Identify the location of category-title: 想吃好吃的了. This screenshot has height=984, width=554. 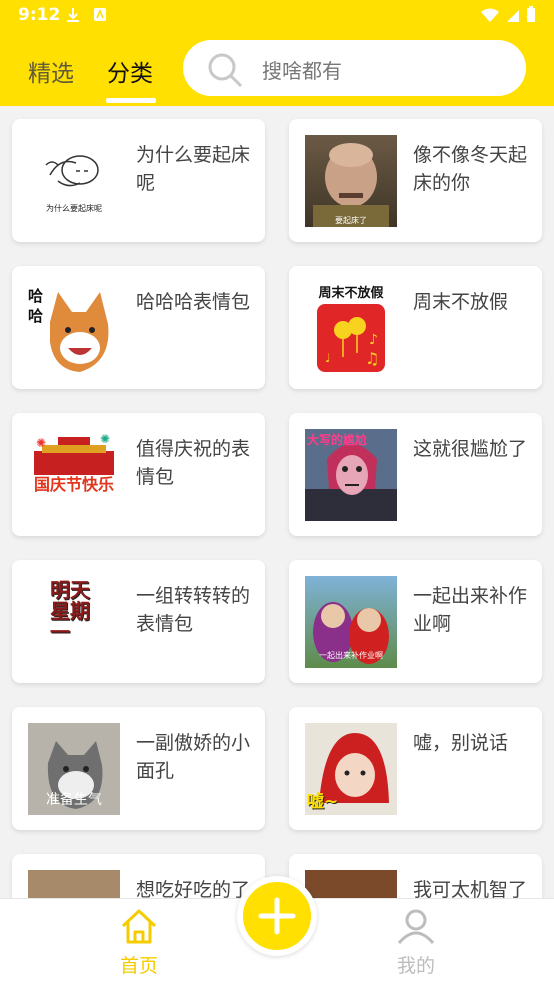
(193, 888).